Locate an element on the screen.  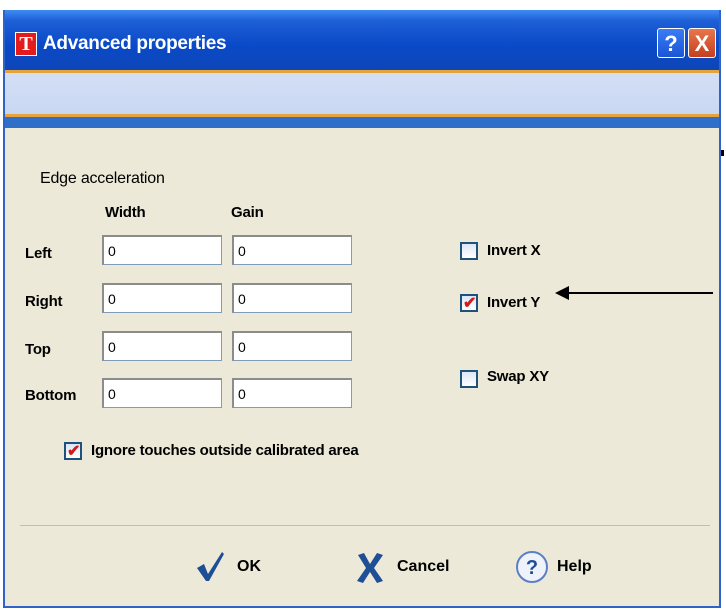
question-icon: ? is located at coordinates (532, 567).